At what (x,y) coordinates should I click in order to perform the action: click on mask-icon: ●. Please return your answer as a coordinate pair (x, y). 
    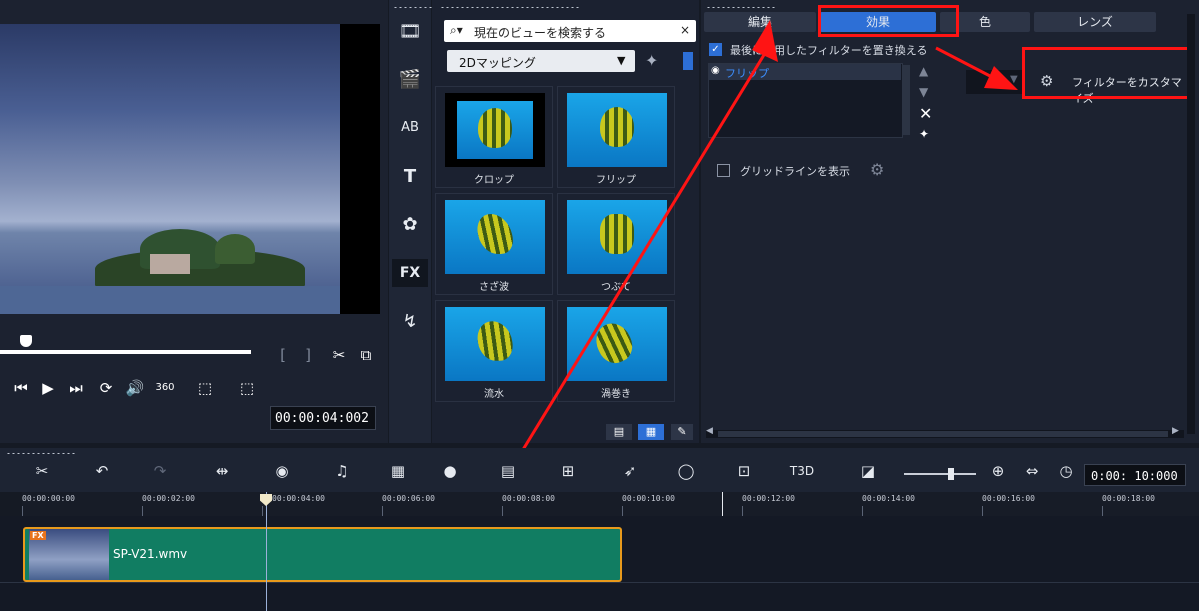
    Looking at the image, I should click on (450, 471).